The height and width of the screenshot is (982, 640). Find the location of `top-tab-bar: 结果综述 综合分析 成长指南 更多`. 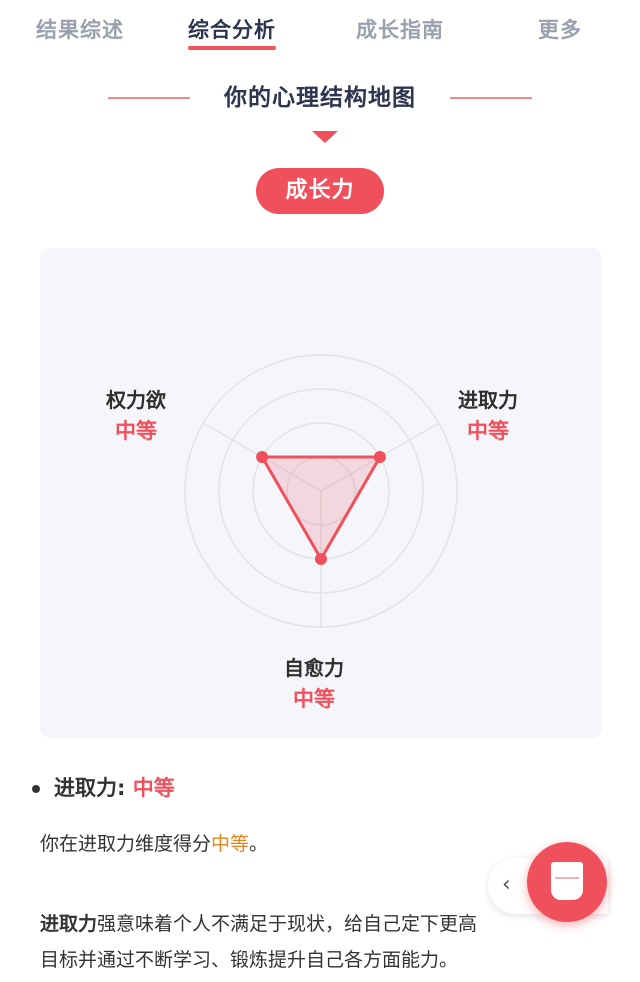

top-tab-bar: 结果综述 综合分析 成长指南 更多 is located at coordinates (320, 30).